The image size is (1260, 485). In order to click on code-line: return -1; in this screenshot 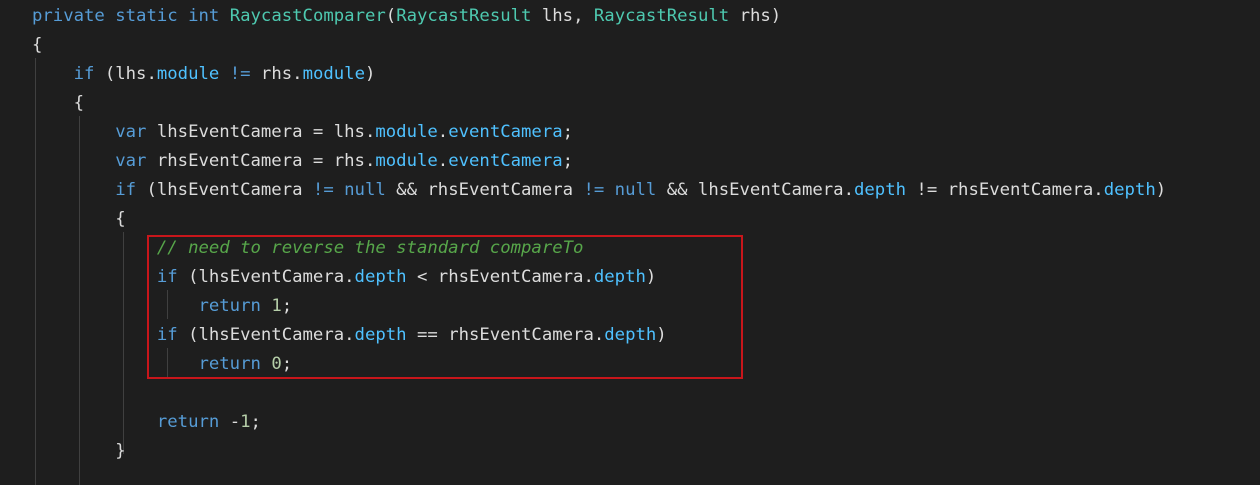, I will do `click(146, 422)`.